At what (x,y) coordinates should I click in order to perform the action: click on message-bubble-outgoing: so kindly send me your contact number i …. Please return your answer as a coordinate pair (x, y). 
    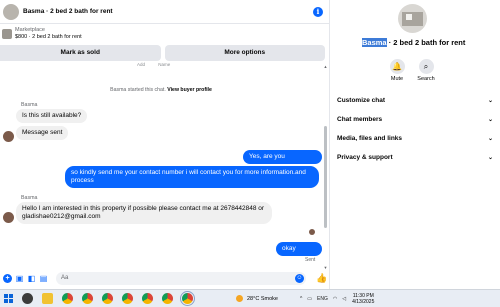
    Looking at the image, I should click on (192, 177).